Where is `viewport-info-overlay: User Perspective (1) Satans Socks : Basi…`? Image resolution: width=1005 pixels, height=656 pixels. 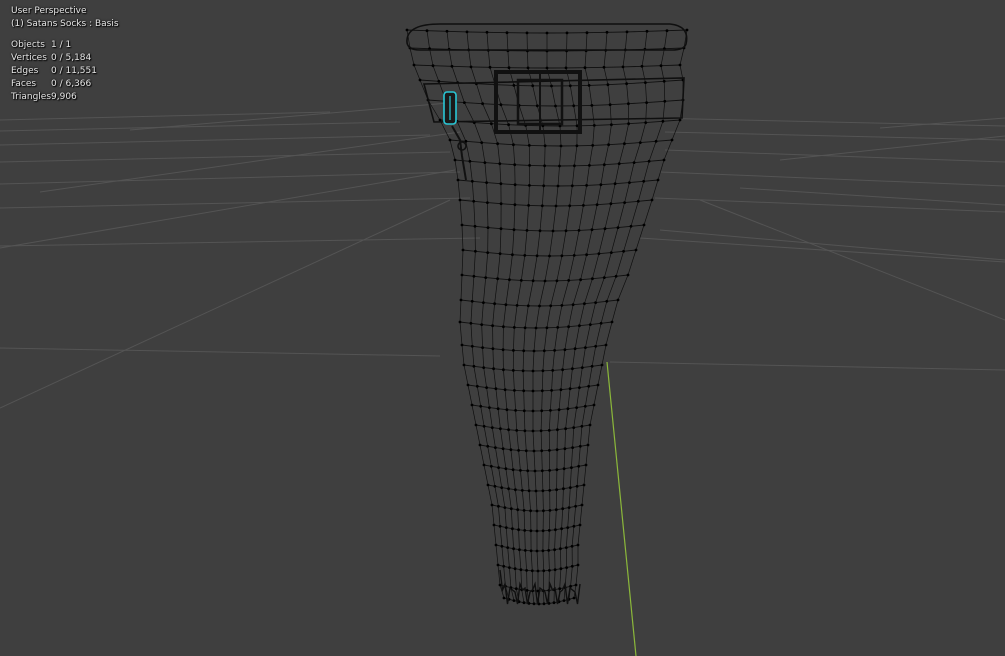 viewport-info-overlay: User Perspective (1) Satans Socks : Basi… is located at coordinates (65, 54).